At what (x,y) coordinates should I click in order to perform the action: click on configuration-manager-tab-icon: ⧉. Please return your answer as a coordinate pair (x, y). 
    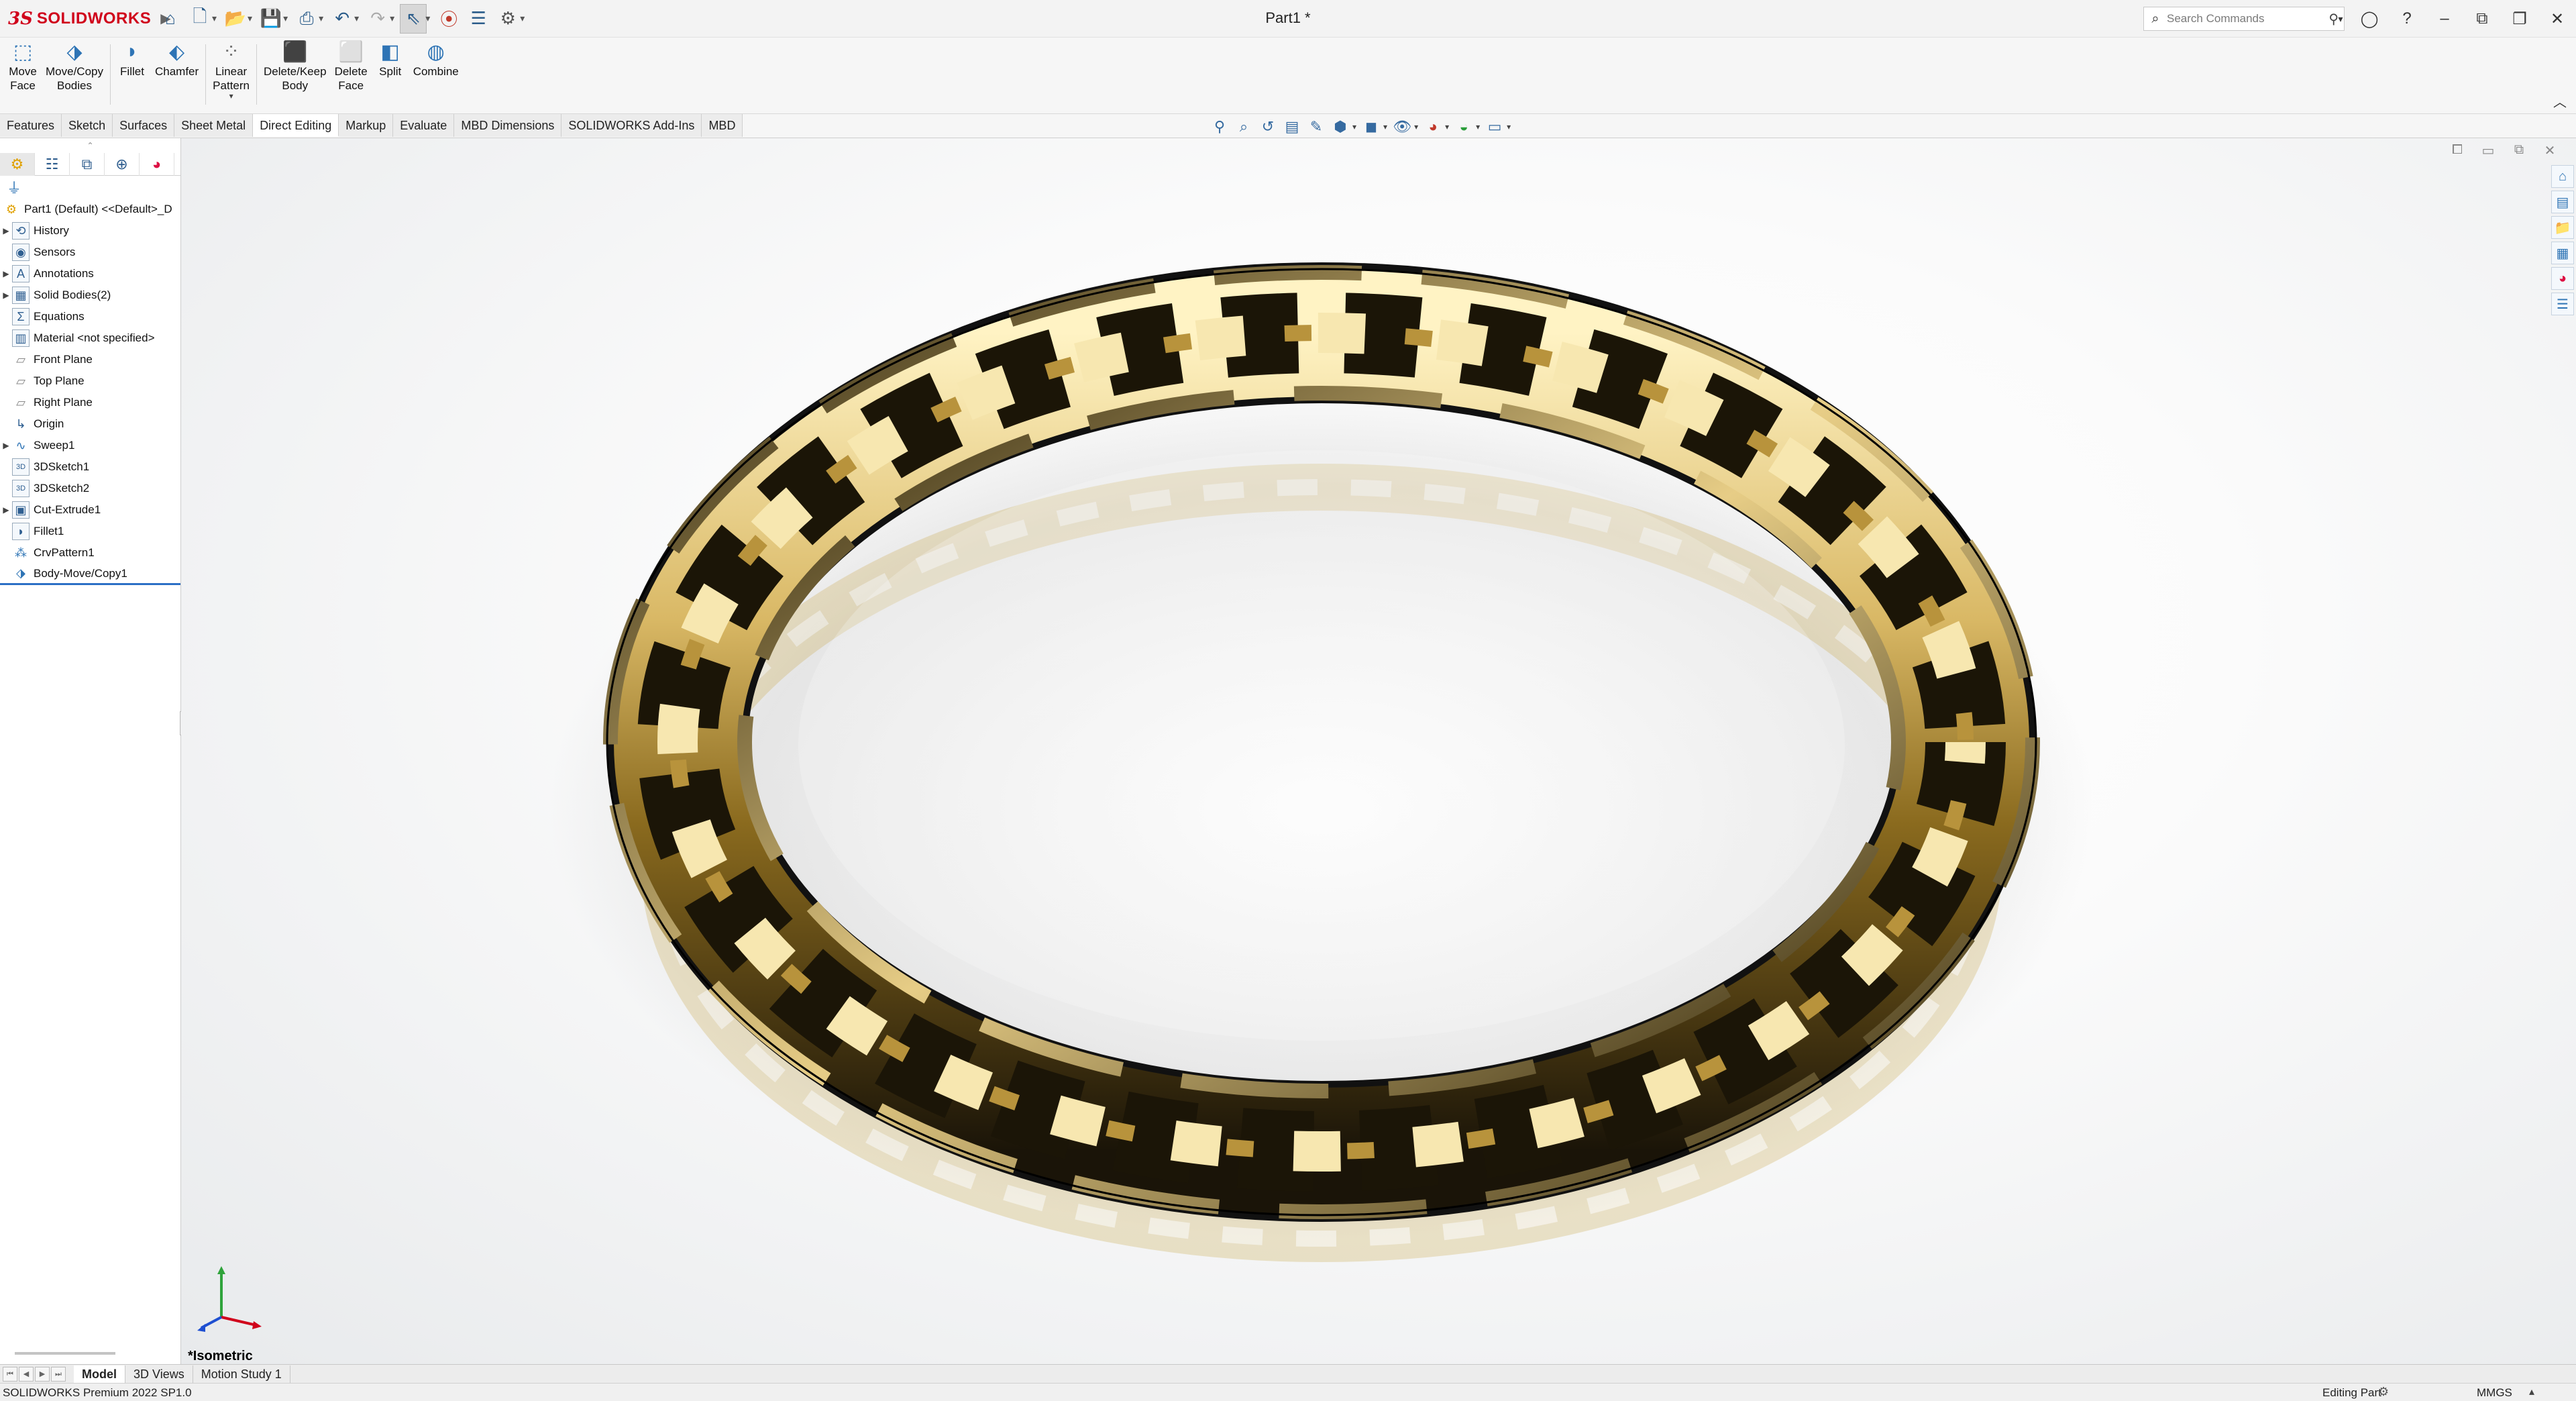
    Looking at the image, I should click on (87, 164).